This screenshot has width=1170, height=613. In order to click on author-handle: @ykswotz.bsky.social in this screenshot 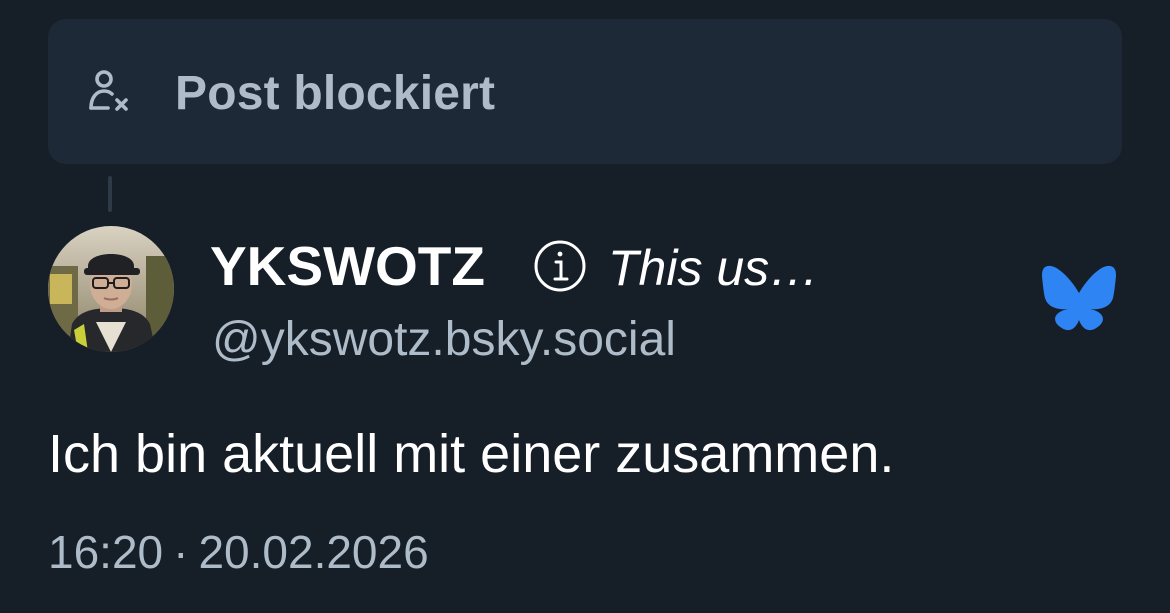, I will do `click(444, 340)`.